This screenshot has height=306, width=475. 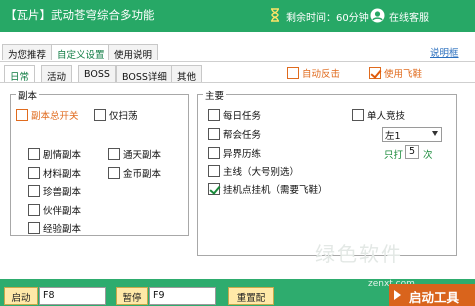 What do you see at coordinates (327, 18) in the screenshot?
I see `remaining-time: 剩余时间：60分钟` at bounding box center [327, 18].